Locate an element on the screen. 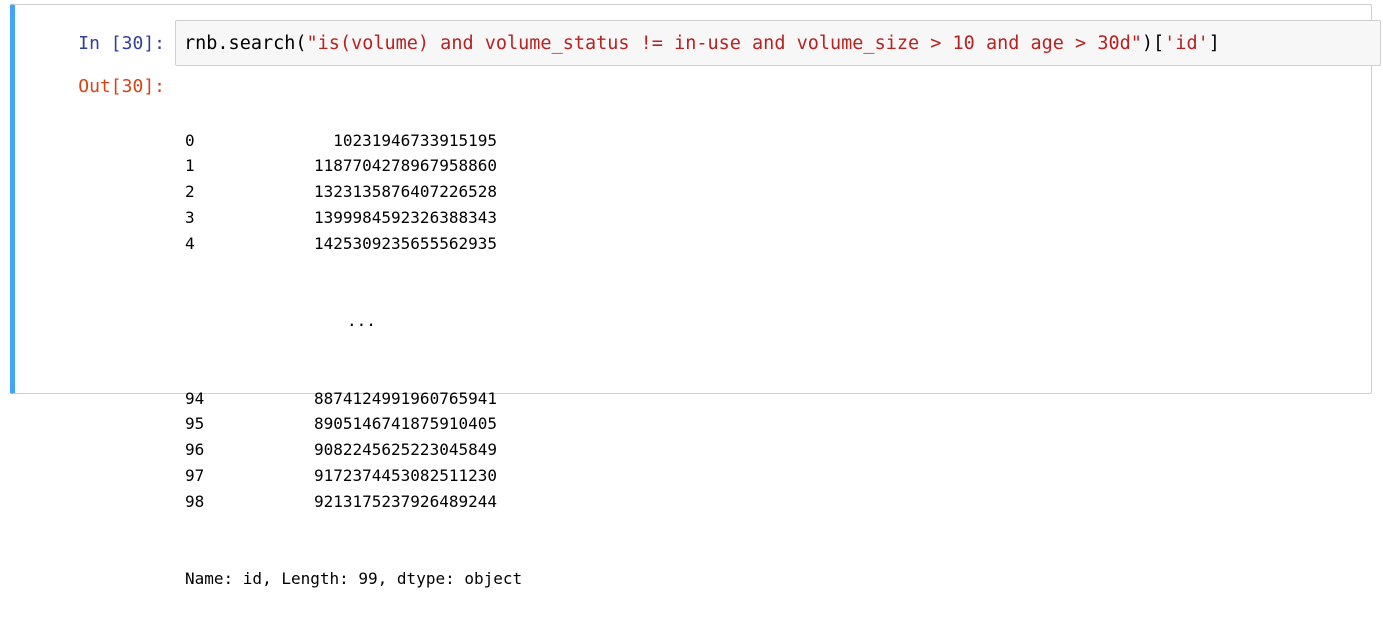 This screenshot has width=1383, height=644. series-row: 2 1323135876407226528 is located at coordinates (353, 192).